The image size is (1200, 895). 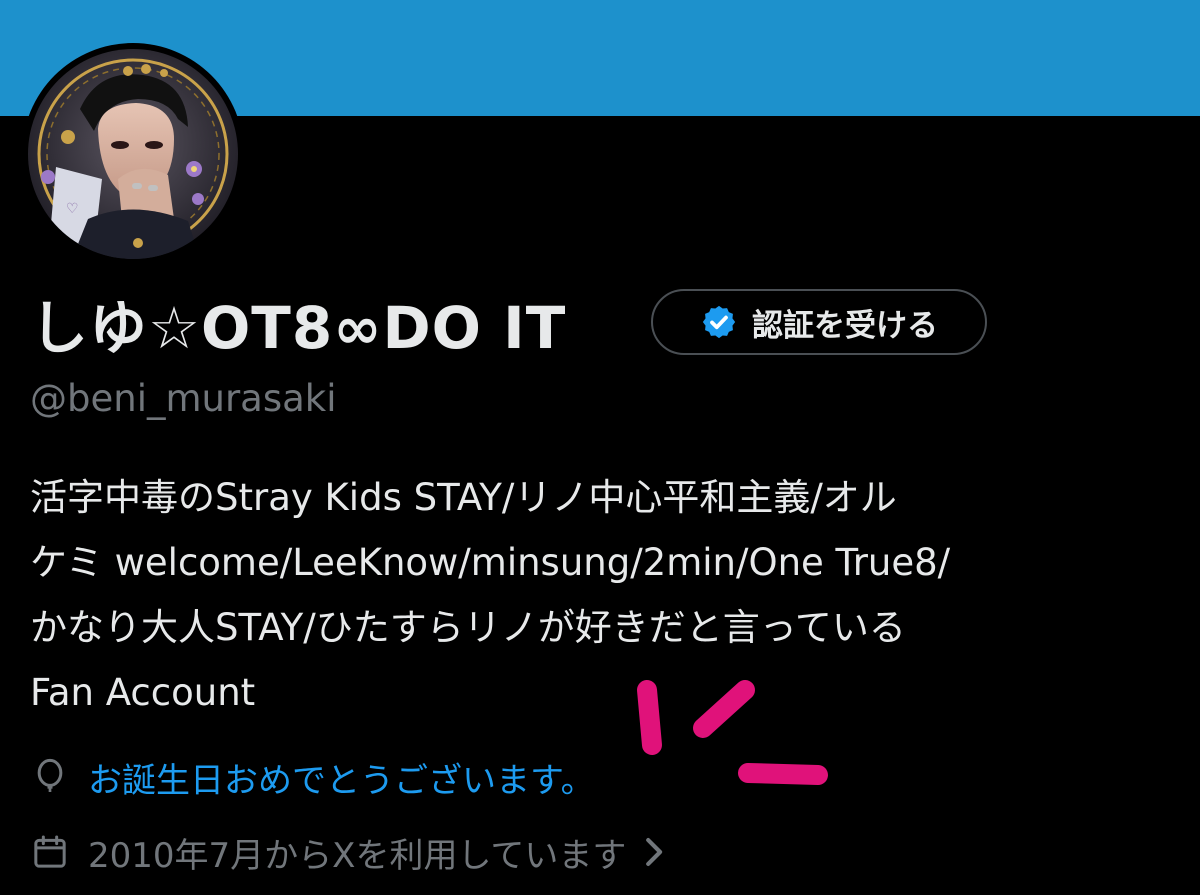 What do you see at coordinates (719, 322) in the screenshot?
I see `verified-badge-icon` at bounding box center [719, 322].